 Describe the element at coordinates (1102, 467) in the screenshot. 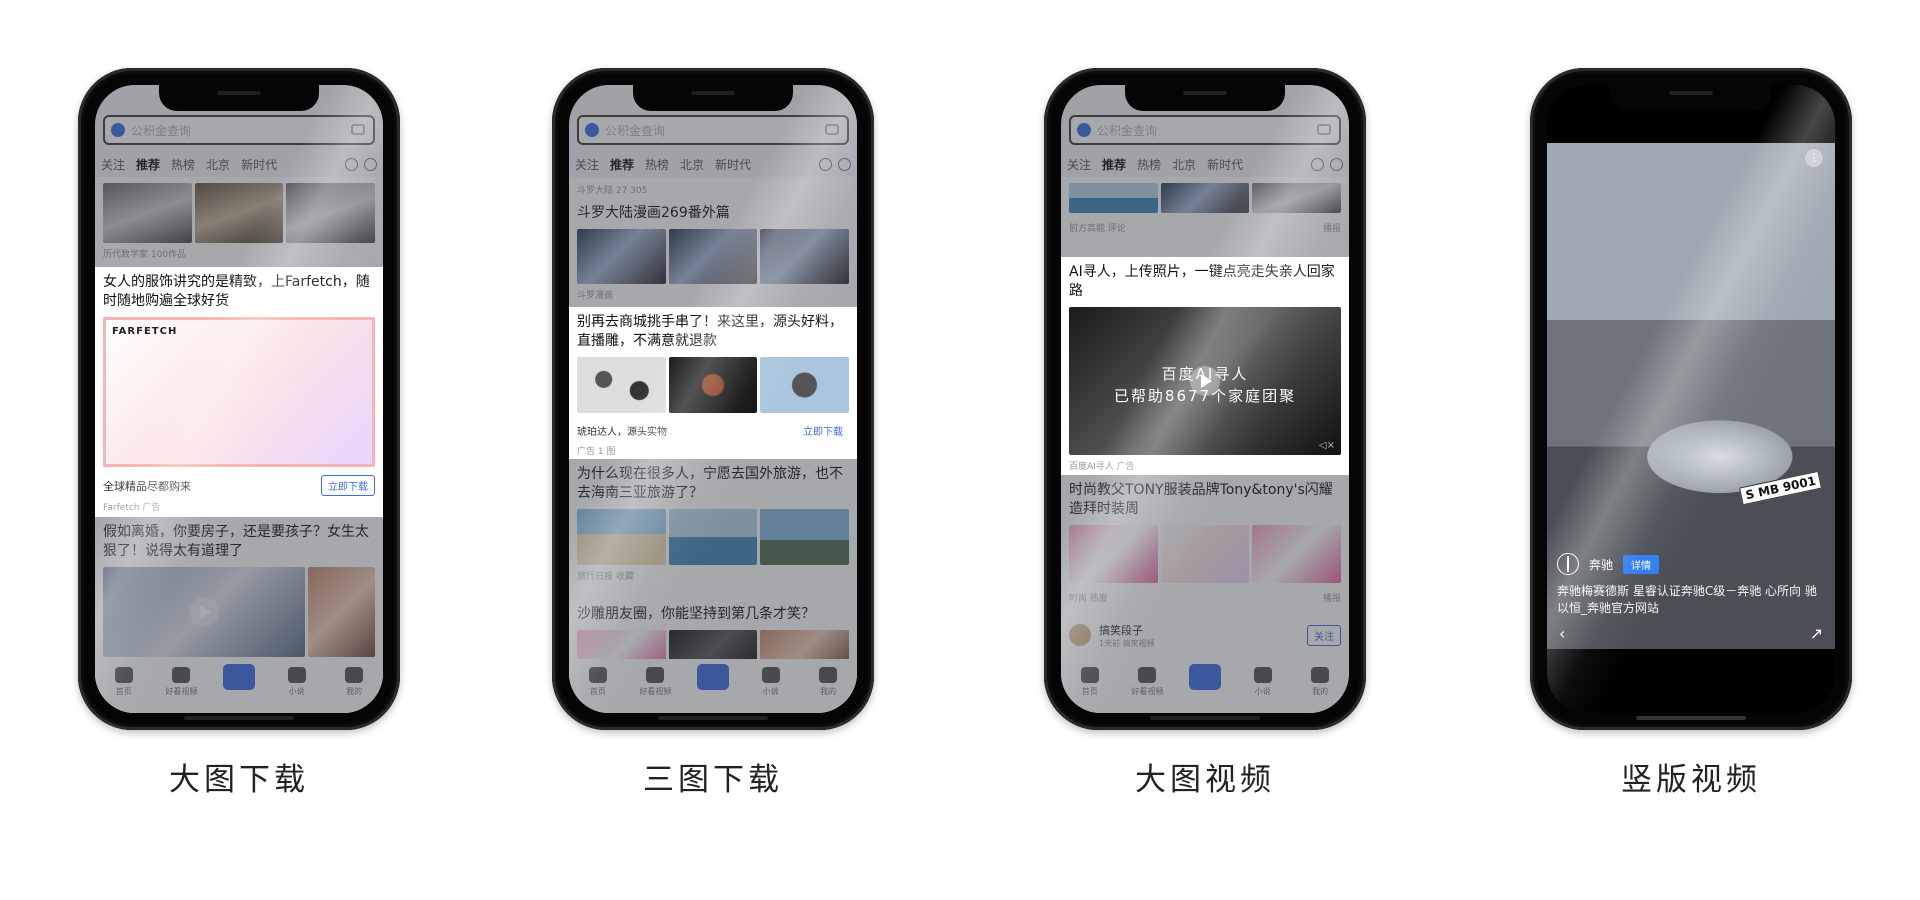

I see `ad-meta: 百度AI寻人 广告` at that location.